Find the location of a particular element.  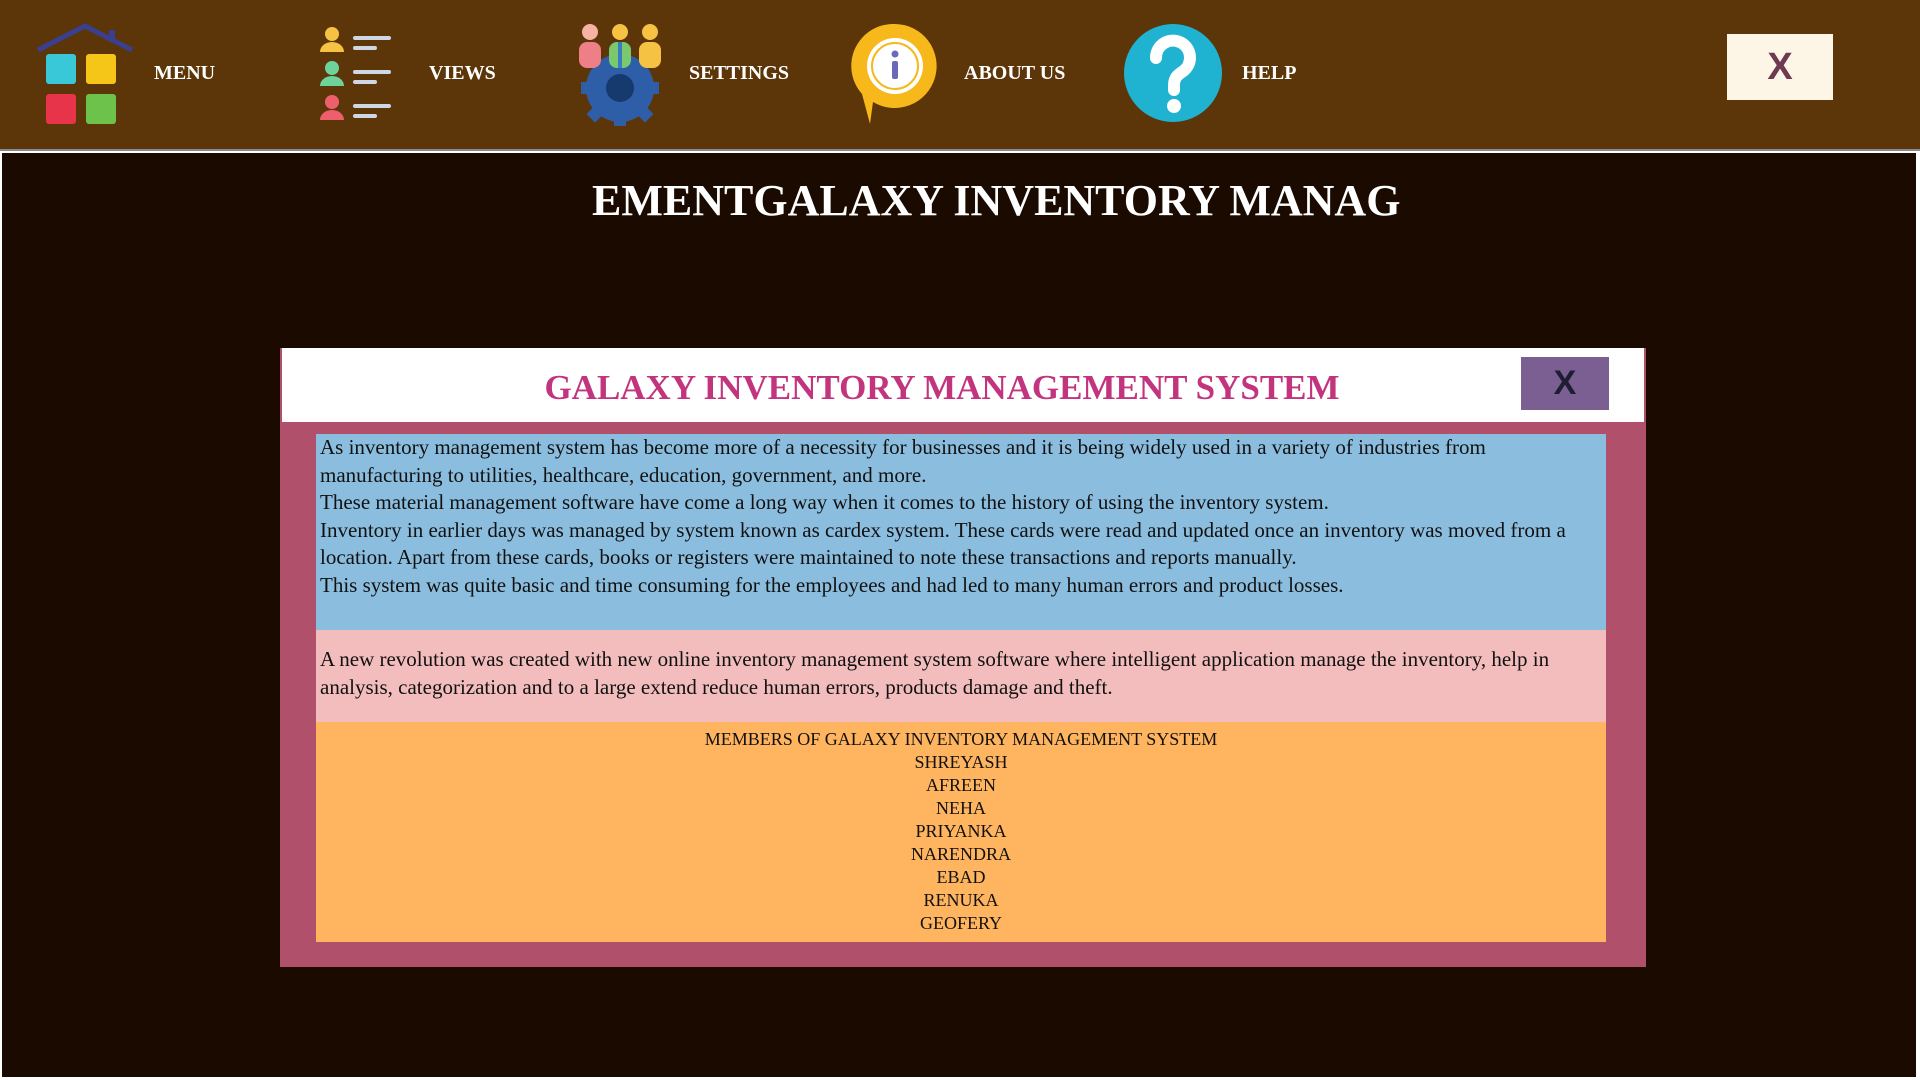

nav-menu-label: MENU is located at coordinates (185, 72).